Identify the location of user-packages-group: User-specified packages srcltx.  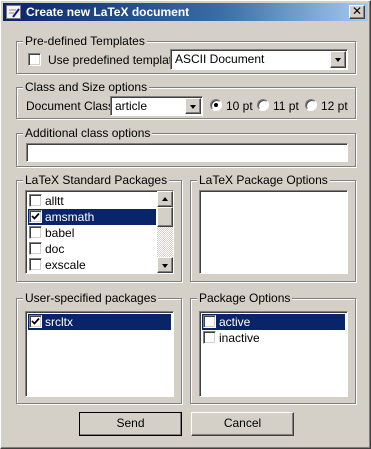
(99, 347).